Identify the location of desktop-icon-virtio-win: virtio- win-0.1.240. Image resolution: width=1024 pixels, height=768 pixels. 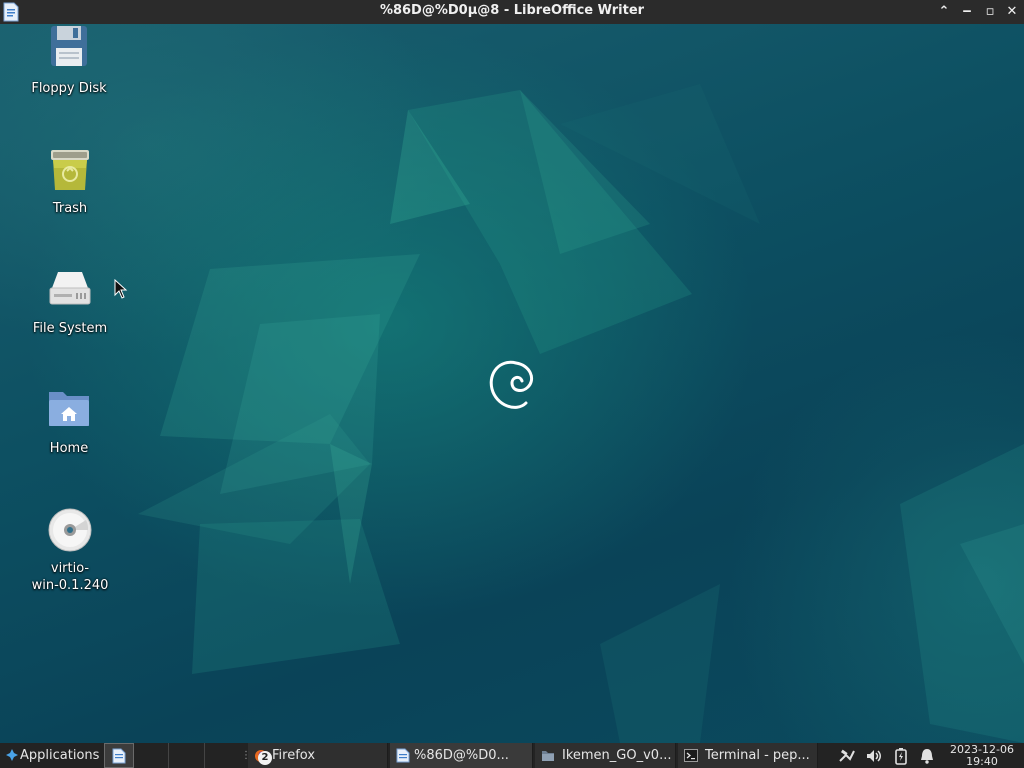
(70, 550).